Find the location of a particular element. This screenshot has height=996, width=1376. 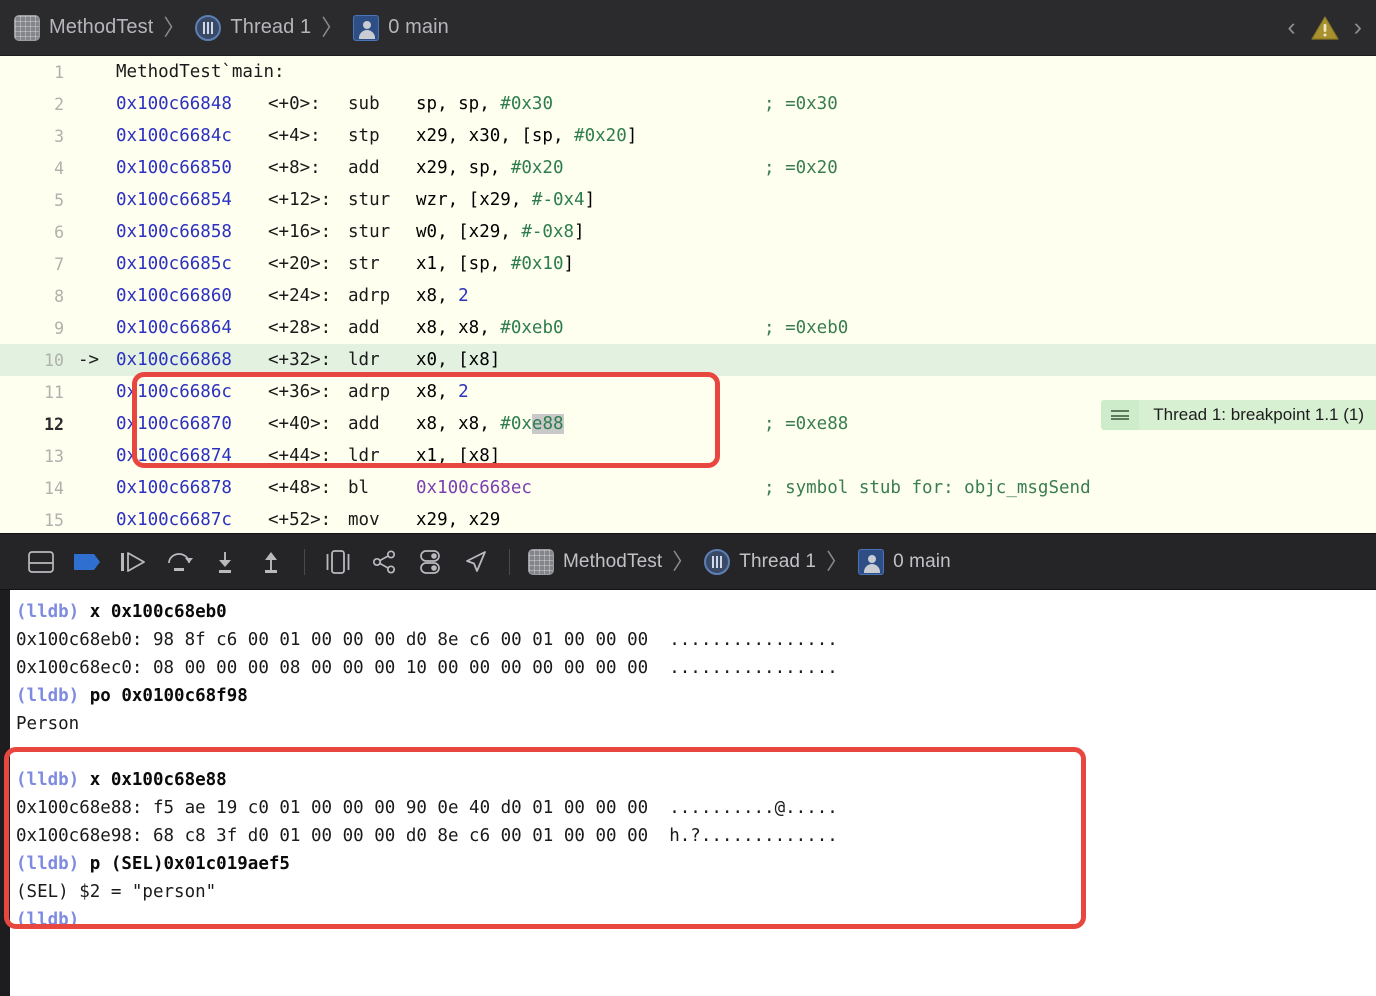

instruction-operands: x29, x29 is located at coordinates (458, 520).